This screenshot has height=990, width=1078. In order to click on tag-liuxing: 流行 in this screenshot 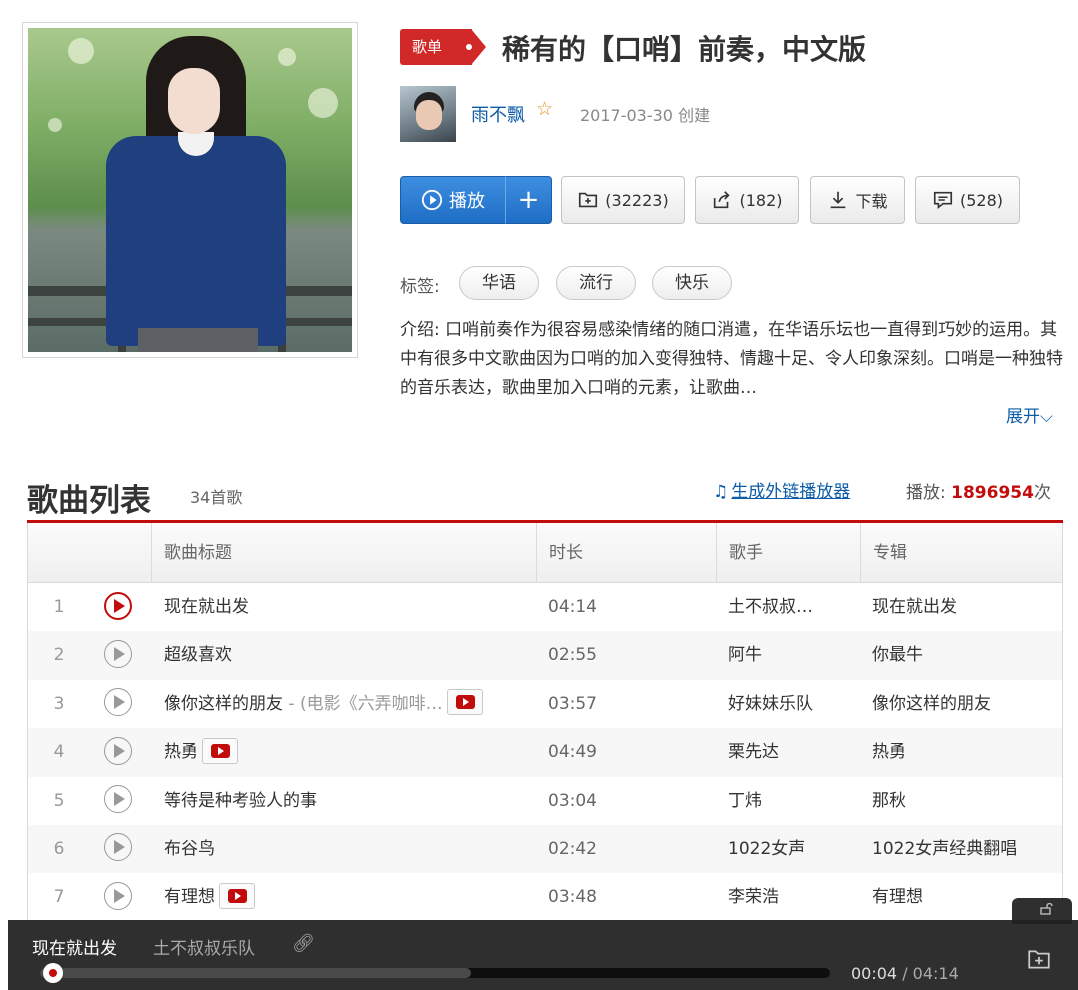, I will do `click(596, 283)`.